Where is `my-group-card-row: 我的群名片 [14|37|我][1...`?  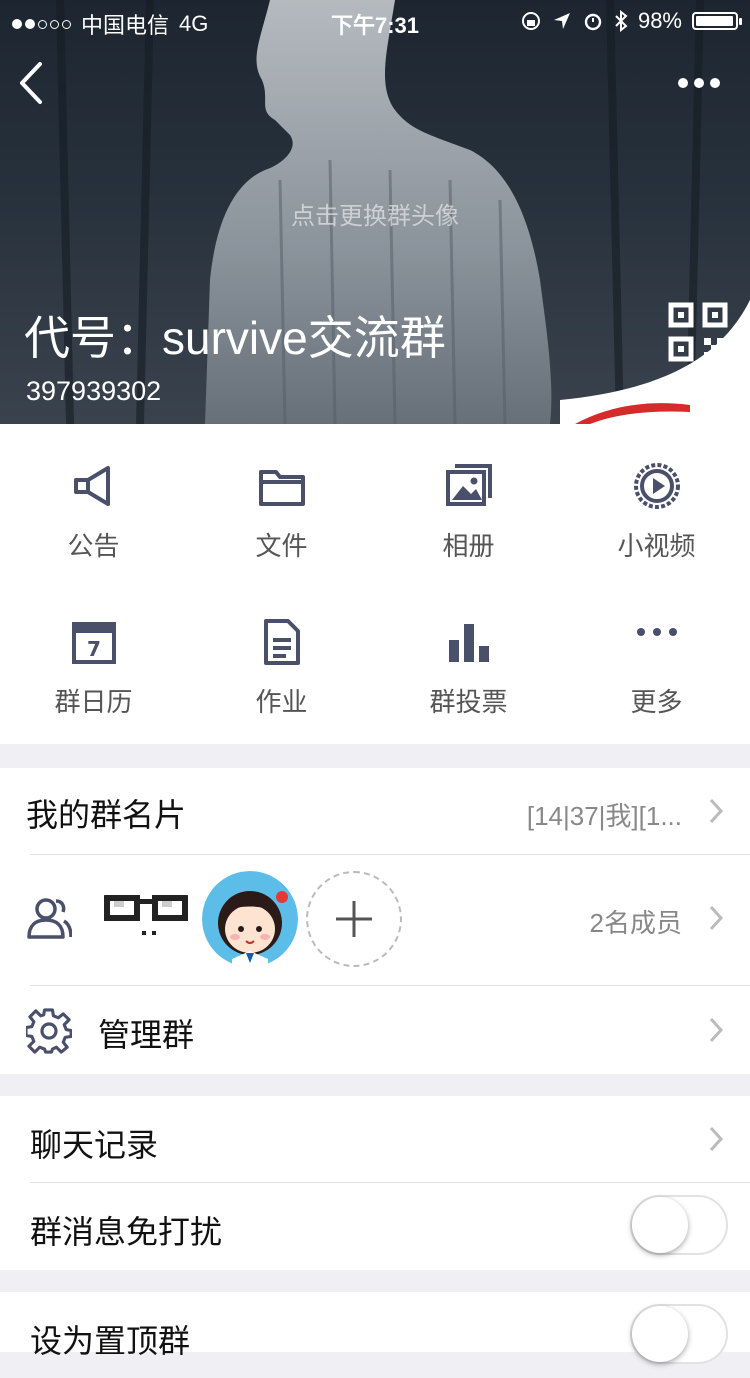 my-group-card-row: 我的群名片 [14|37|我][1... is located at coordinates (375, 811).